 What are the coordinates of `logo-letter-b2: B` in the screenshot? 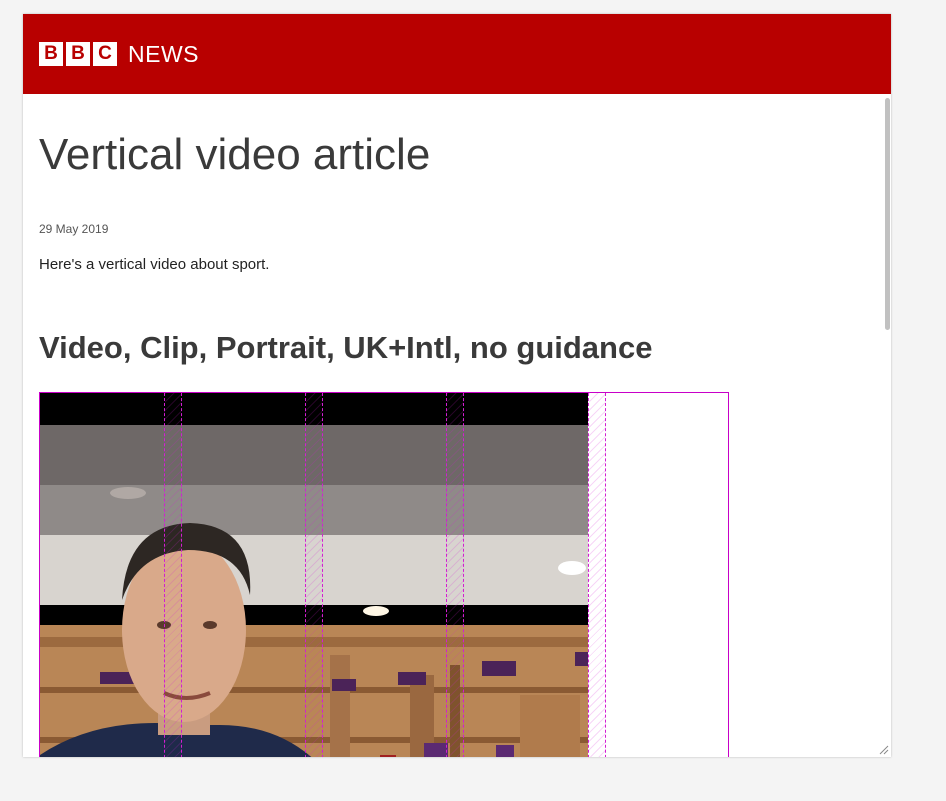 It's located at (78, 54).